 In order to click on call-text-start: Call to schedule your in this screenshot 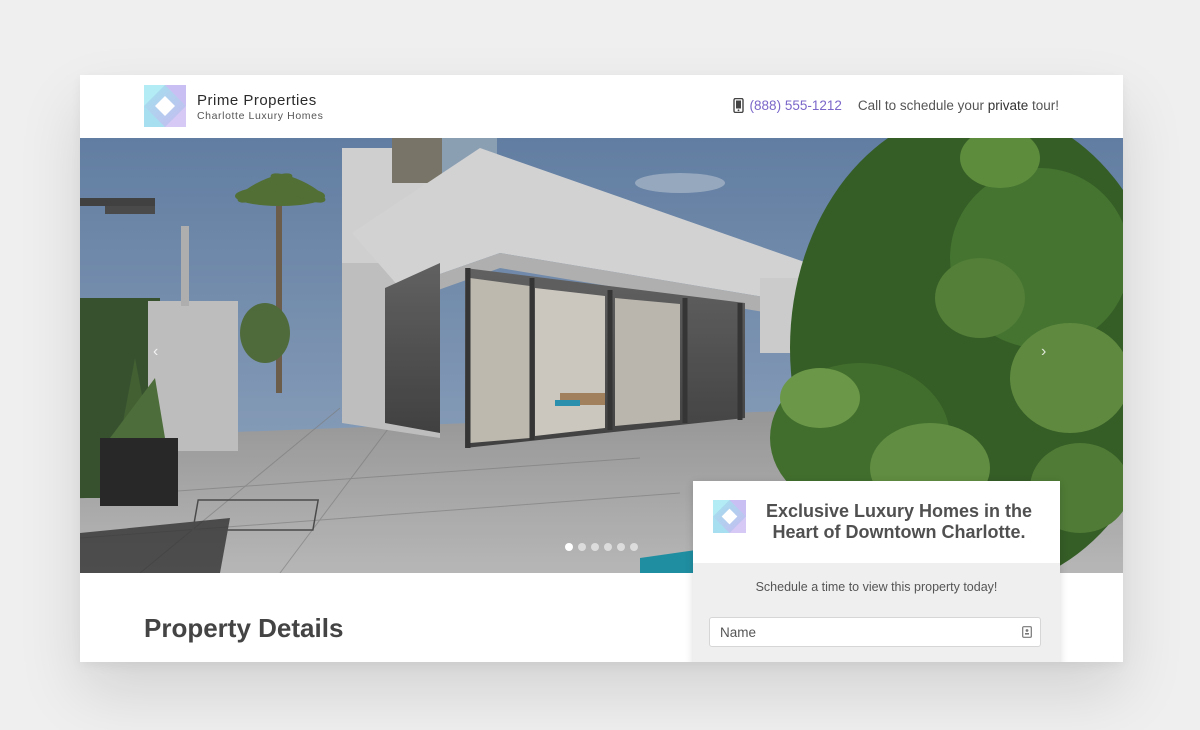, I will do `click(922, 105)`.